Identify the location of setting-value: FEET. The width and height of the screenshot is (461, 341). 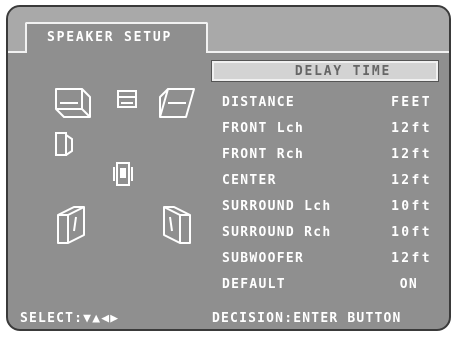
(411, 102).